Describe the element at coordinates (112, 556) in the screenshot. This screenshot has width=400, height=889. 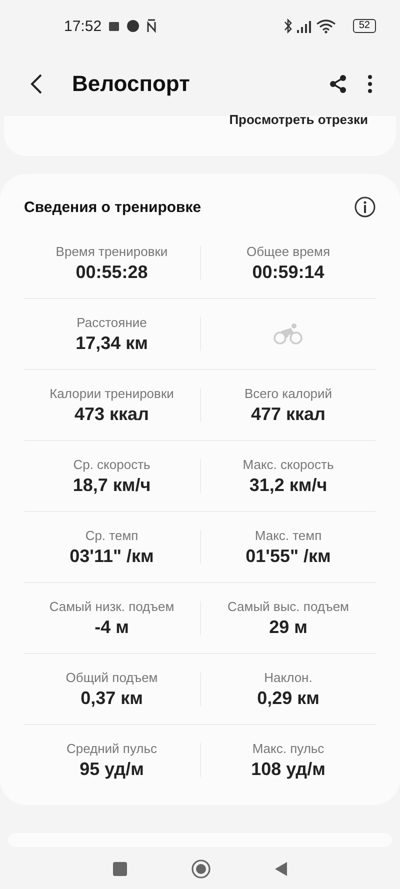
I see `stat-value: 03'11" /км` at that location.